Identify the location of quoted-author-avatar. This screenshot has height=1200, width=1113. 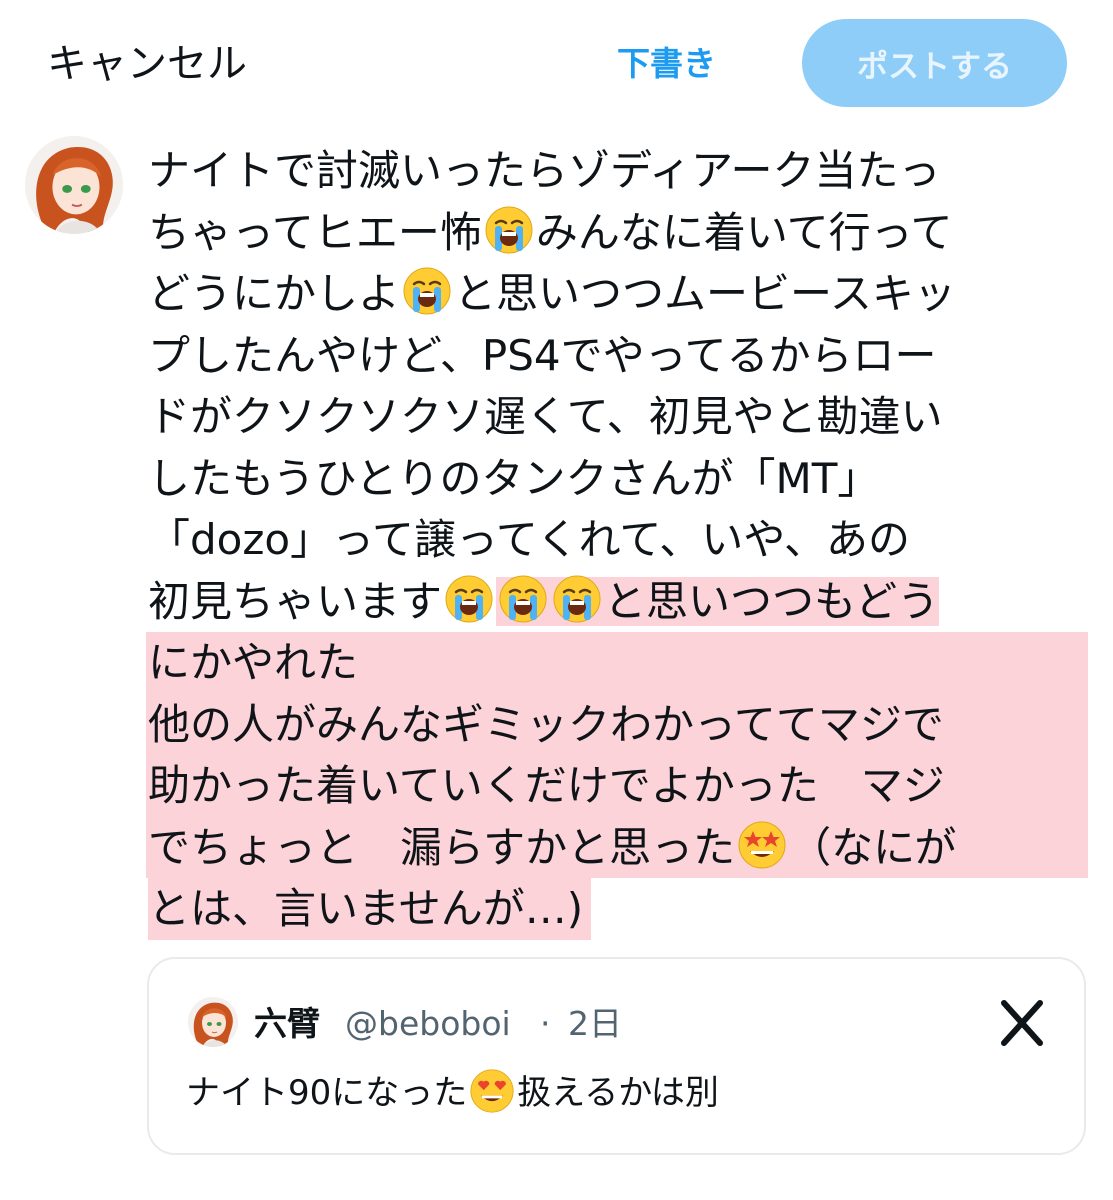
(213, 1022).